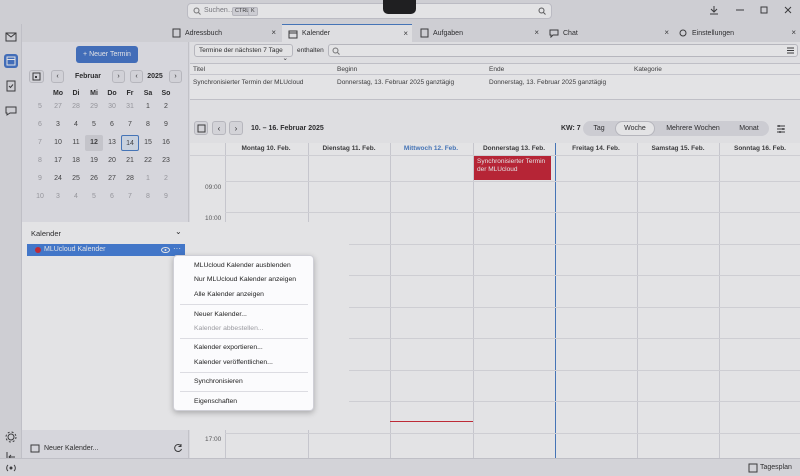  What do you see at coordinates (175, 76) in the screenshot?
I see `next-year-button: ›` at bounding box center [175, 76].